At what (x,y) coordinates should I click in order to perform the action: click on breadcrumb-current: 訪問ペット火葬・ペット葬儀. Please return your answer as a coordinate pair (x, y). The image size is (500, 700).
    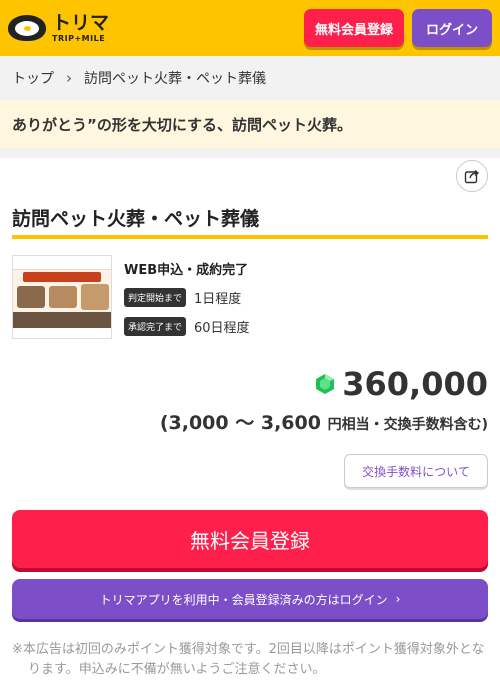
    Looking at the image, I should click on (175, 79).